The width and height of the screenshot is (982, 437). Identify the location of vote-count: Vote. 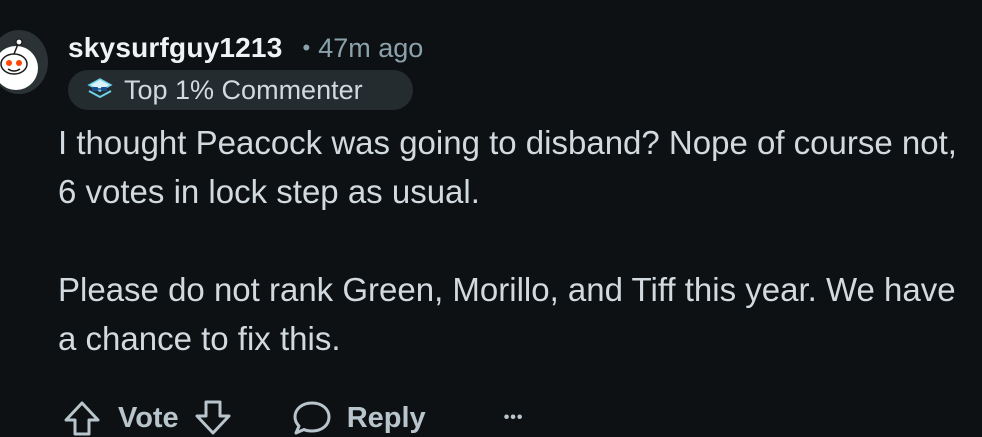
(148, 417).